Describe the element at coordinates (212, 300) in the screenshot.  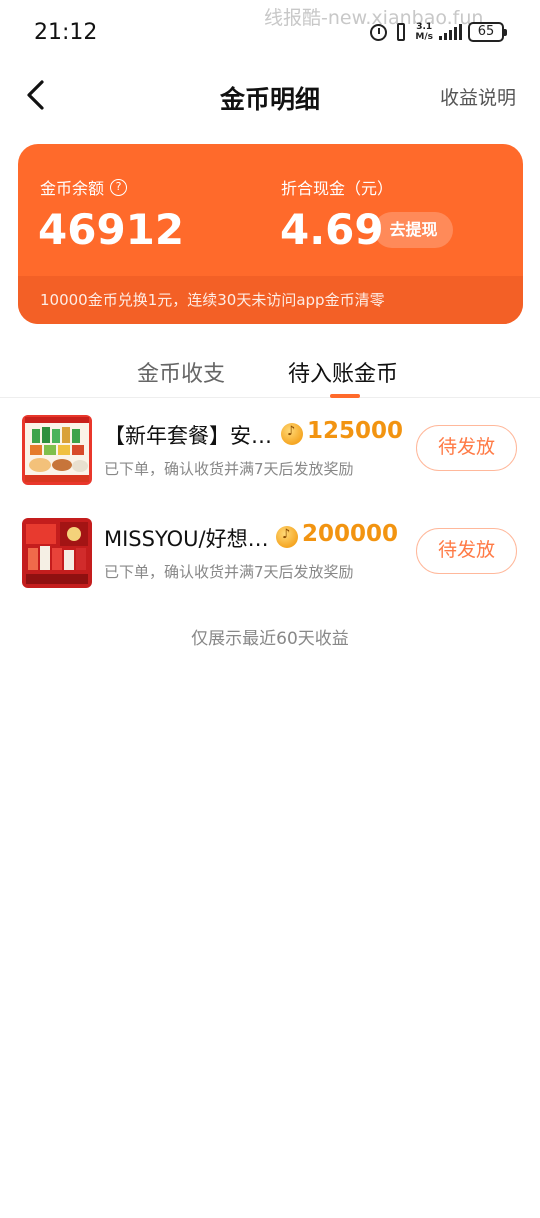
I see `exchange-rule-text: 10000金币兑换1元，连续30天未访问app金币清零` at that location.